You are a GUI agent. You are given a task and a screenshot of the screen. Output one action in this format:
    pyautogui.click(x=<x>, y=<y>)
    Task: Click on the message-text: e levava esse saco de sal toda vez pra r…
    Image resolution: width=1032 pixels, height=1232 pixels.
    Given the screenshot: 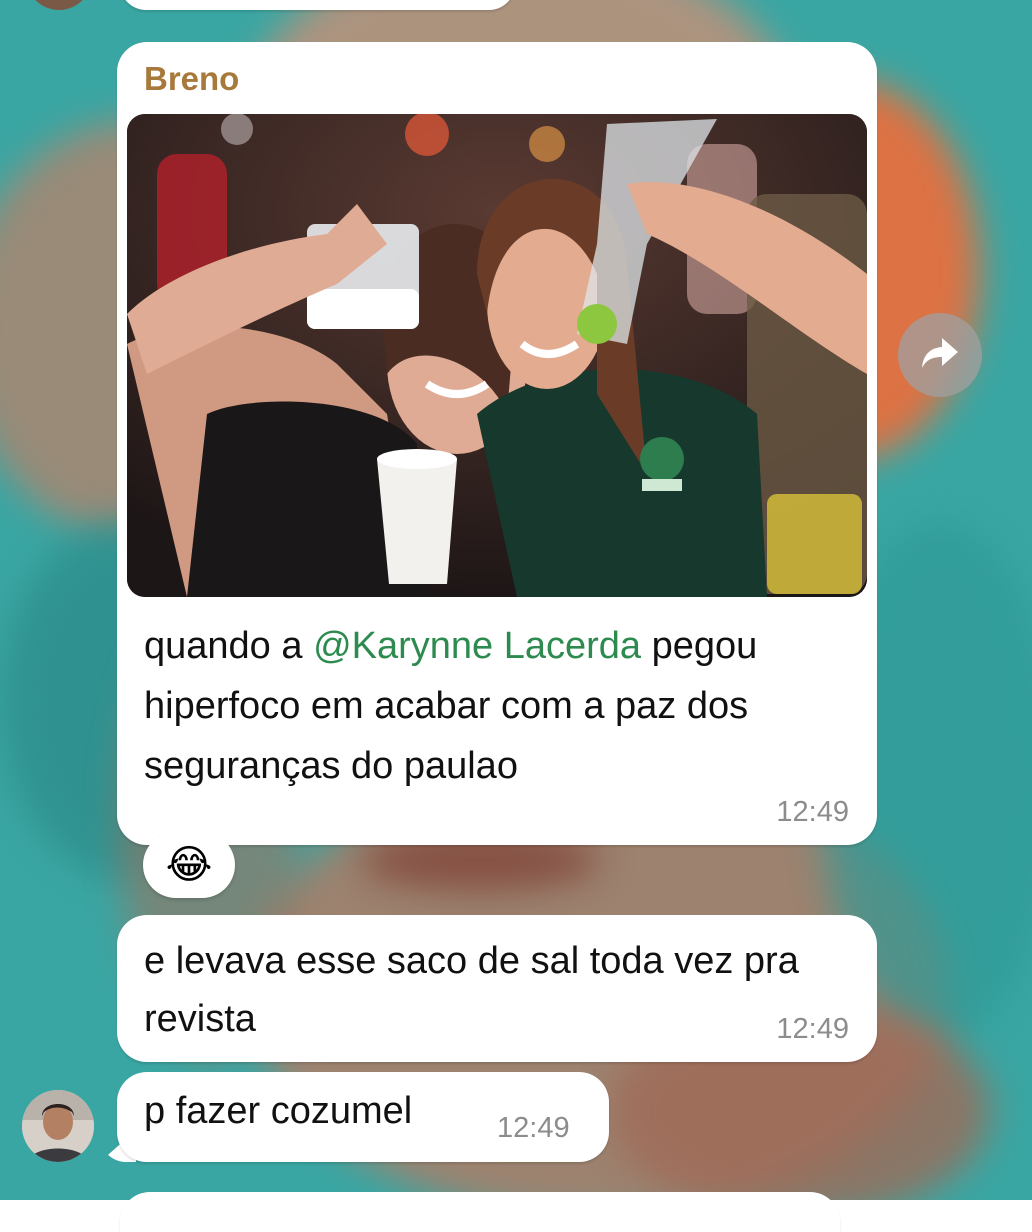 What is the action you would take?
    pyautogui.click(x=471, y=990)
    